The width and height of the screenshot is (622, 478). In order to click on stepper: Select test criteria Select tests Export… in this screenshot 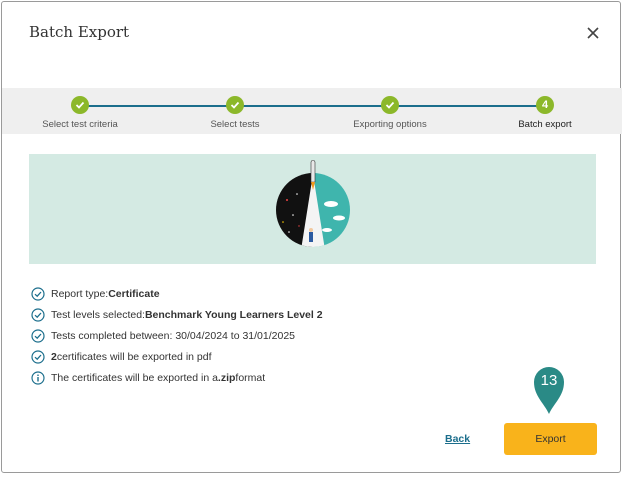, I will do `click(312, 111)`.